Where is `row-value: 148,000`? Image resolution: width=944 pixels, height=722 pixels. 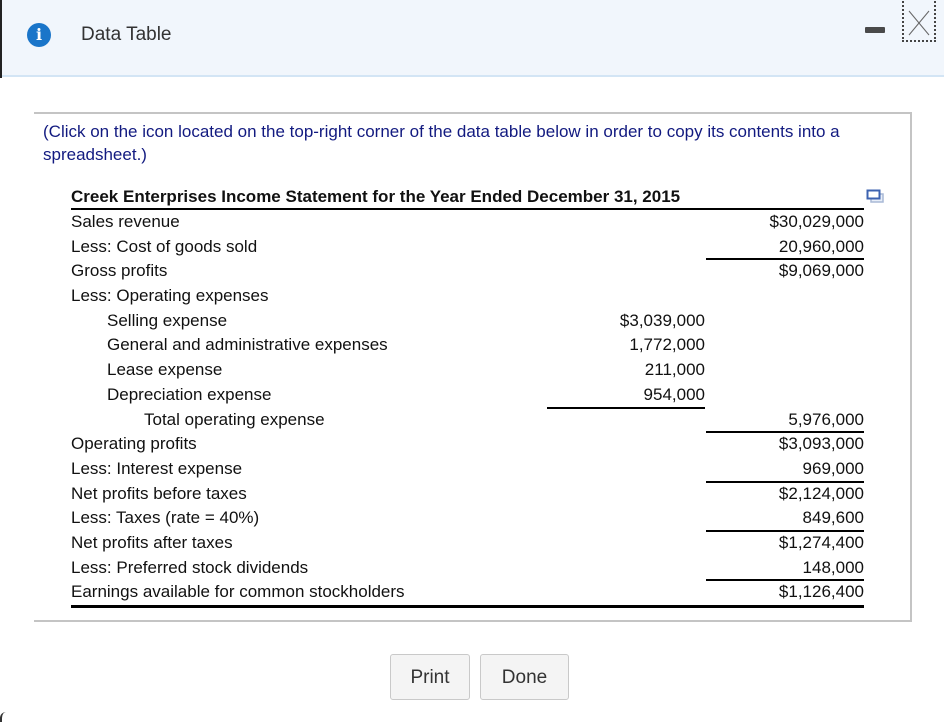
row-value: 148,000 is located at coordinates (833, 567).